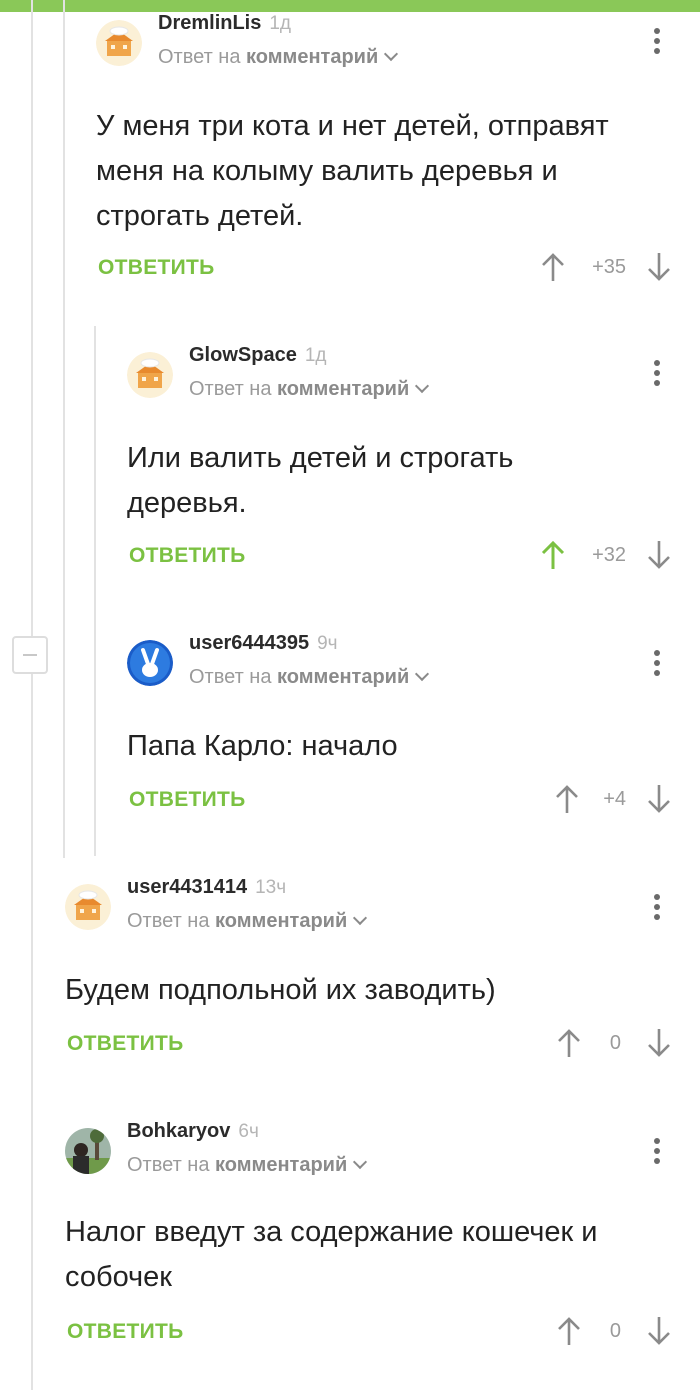  Describe the element at coordinates (88, 1151) in the screenshot. I see `photo-avatar-icon` at that location.